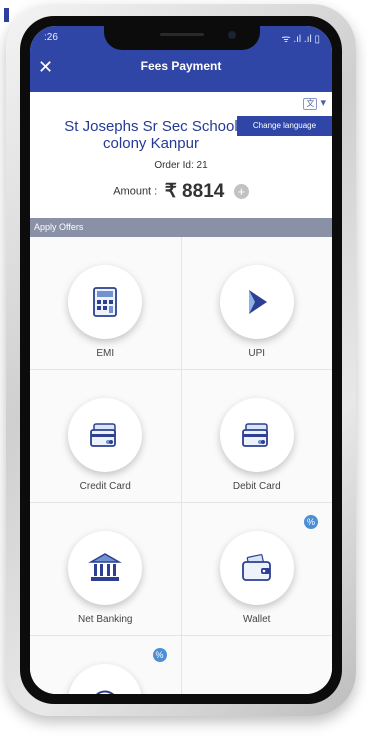  Describe the element at coordinates (194, 191) in the screenshot. I see `amount-value: ₹ 8814` at that location.